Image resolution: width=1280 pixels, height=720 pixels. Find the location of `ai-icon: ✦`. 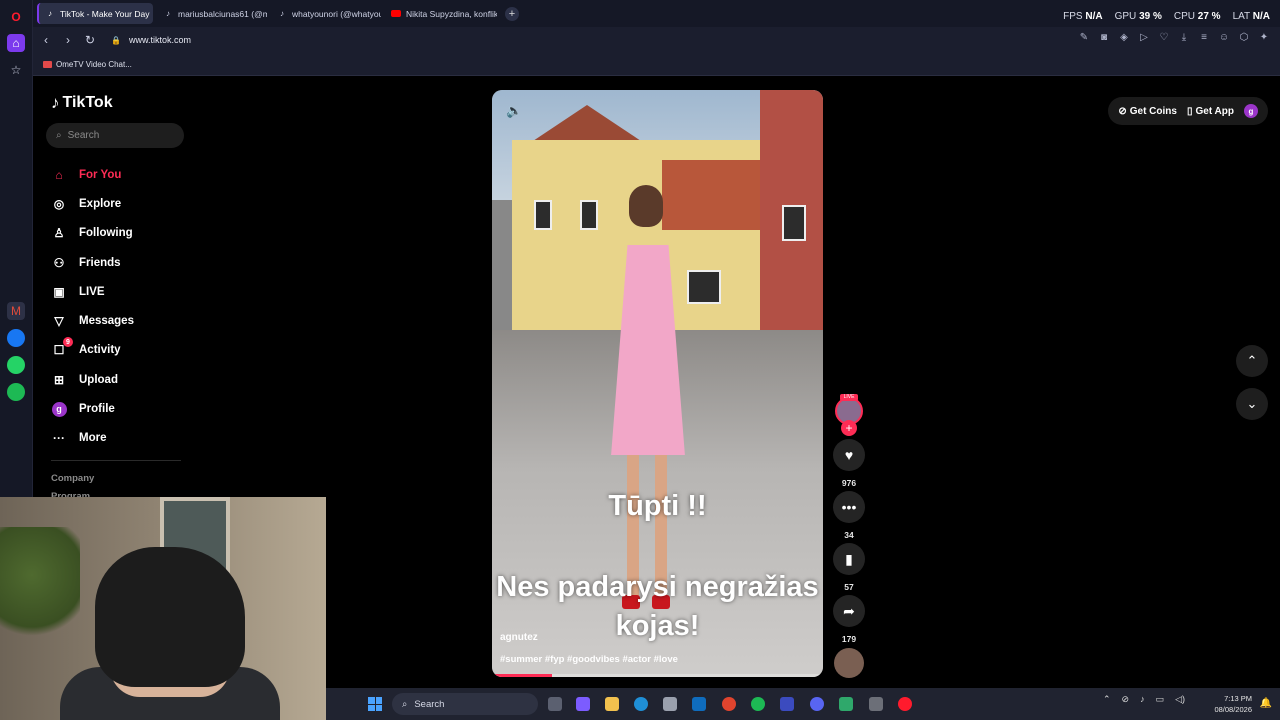

ai-icon: ✦ is located at coordinates (1264, 37).